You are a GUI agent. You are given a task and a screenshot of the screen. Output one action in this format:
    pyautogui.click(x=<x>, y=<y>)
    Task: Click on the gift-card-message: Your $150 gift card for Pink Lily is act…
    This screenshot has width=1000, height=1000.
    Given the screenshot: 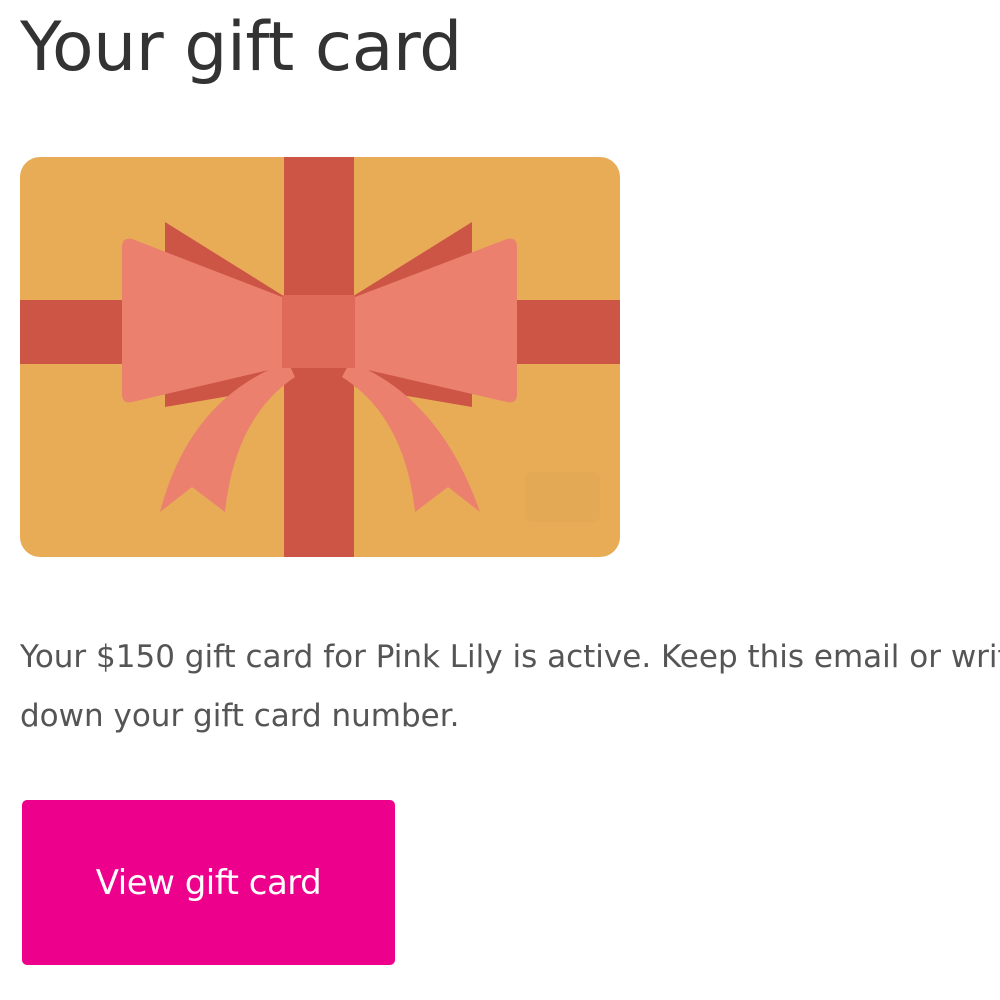 What is the action you would take?
    pyautogui.click(x=510, y=686)
    